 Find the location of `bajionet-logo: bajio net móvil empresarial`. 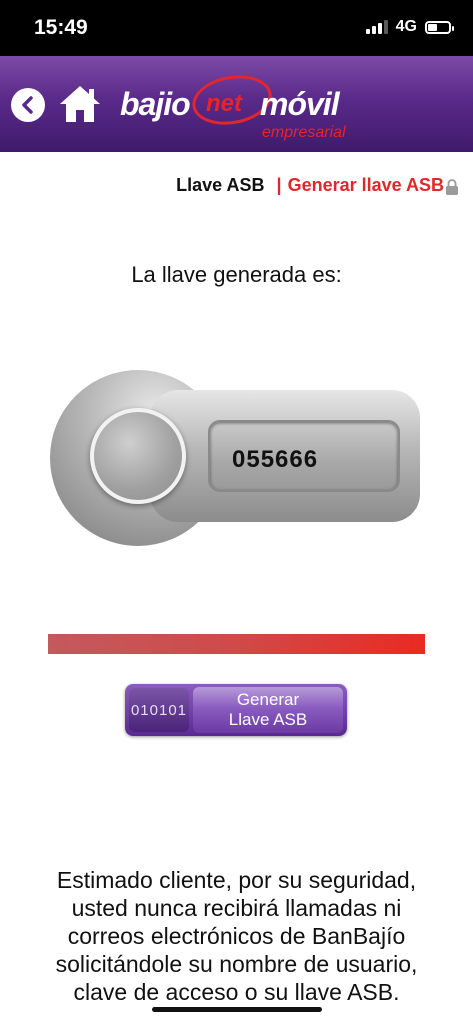

bajionet-logo: bajio net móvil empresarial is located at coordinates (240, 107).